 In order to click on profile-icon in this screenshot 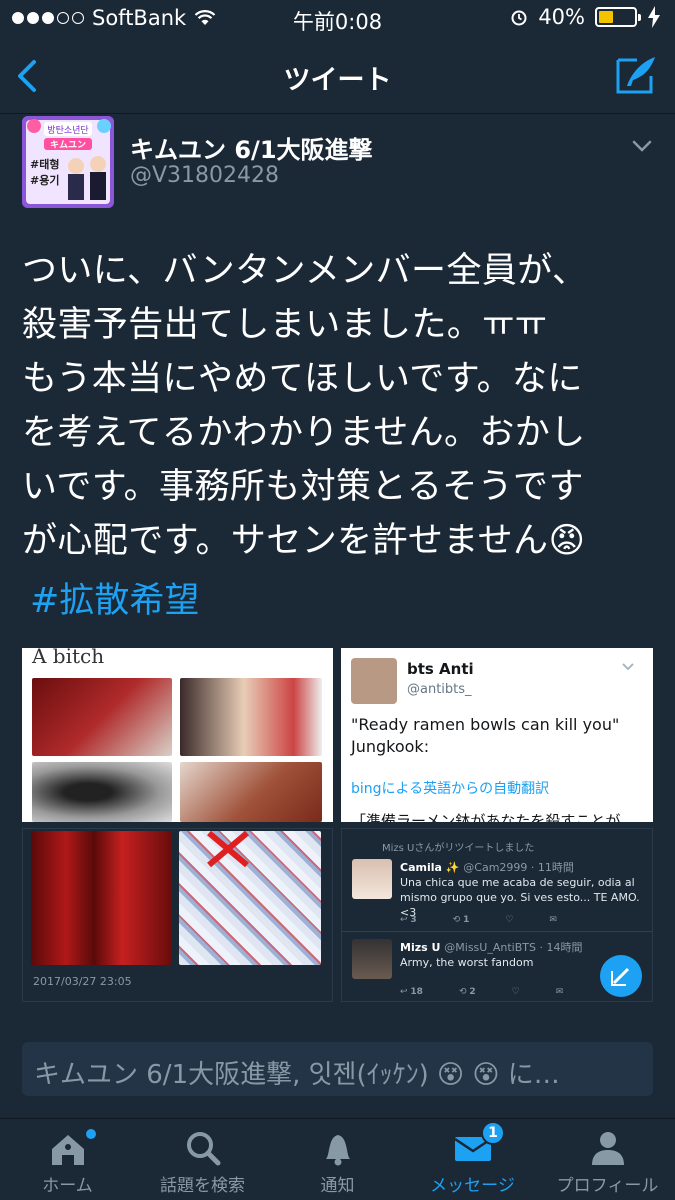, I will do `click(607, 1148)`.